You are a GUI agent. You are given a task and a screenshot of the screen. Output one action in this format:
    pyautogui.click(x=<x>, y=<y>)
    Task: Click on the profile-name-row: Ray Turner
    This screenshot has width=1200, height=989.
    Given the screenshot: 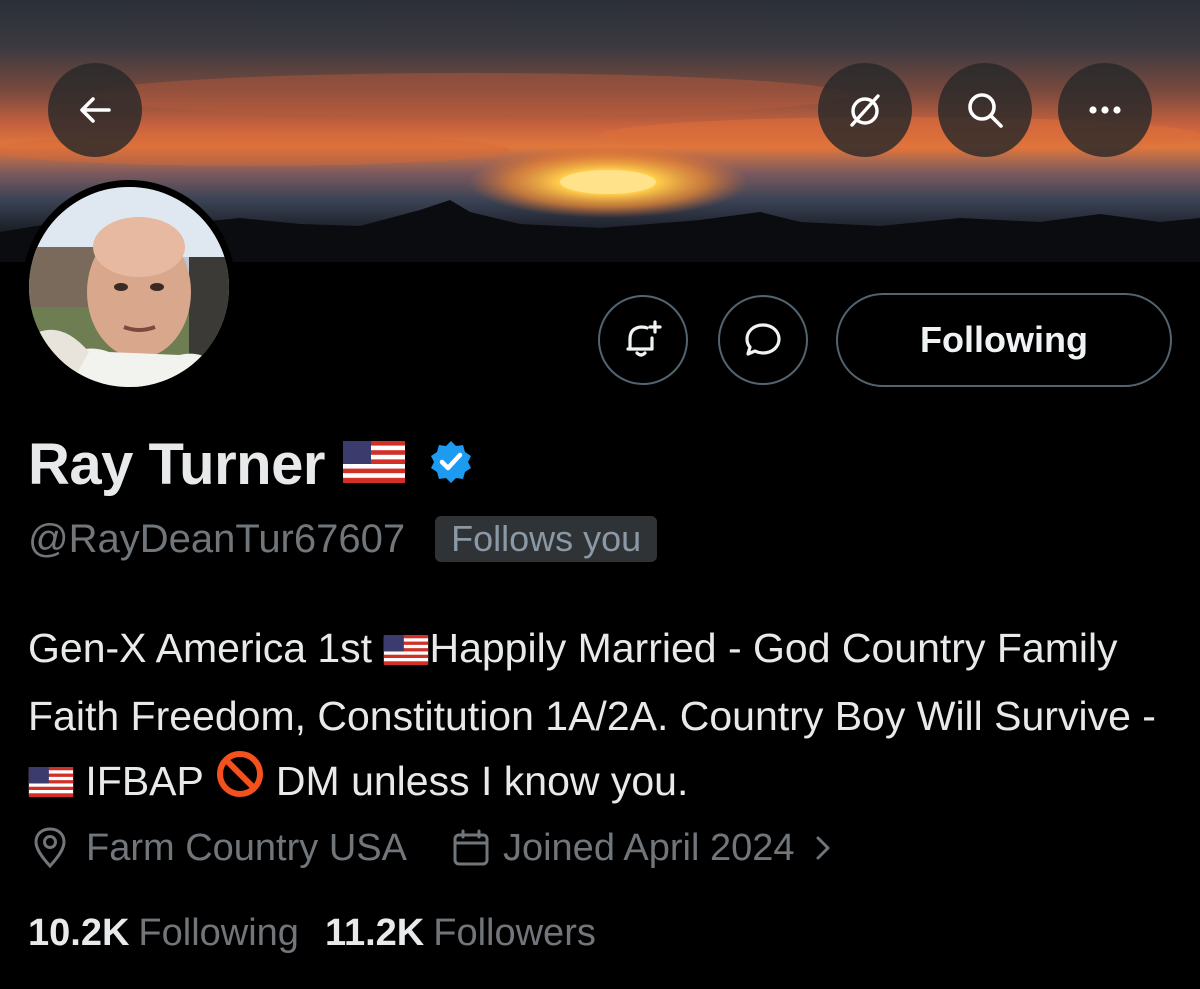 What is the action you would take?
    pyautogui.click(x=251, y=464)
    